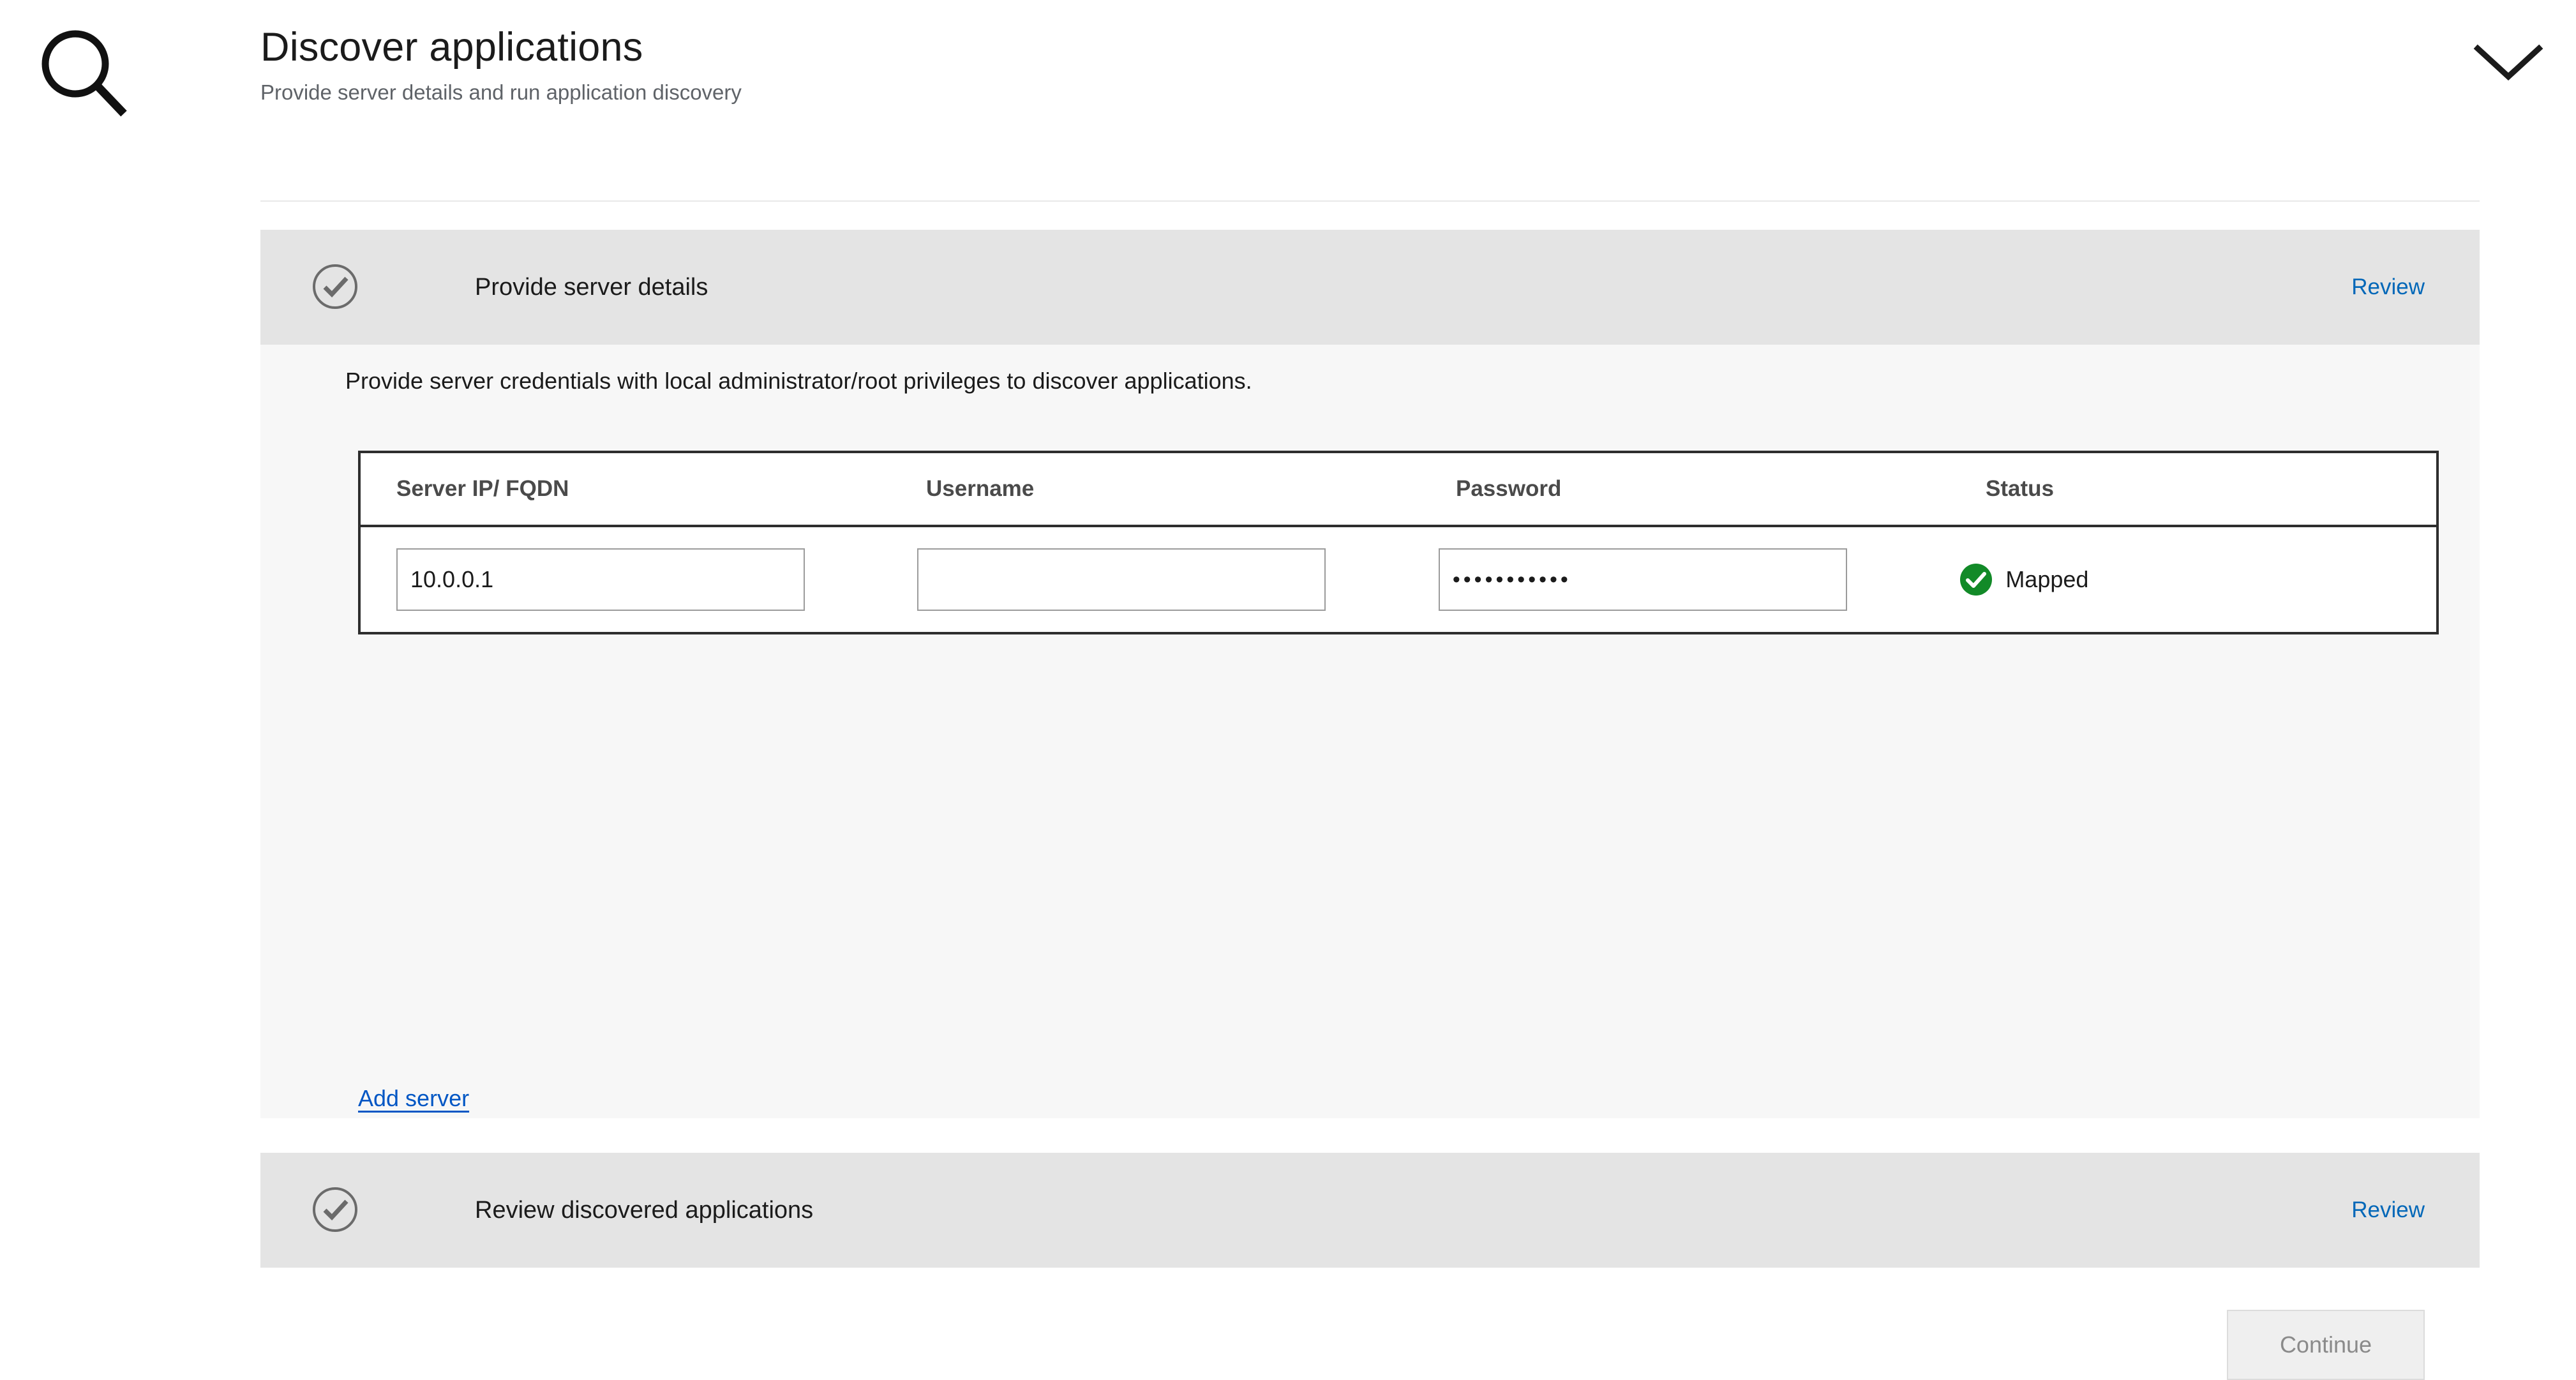  I want to click on section-title: Provide server details, so click(591, 287).